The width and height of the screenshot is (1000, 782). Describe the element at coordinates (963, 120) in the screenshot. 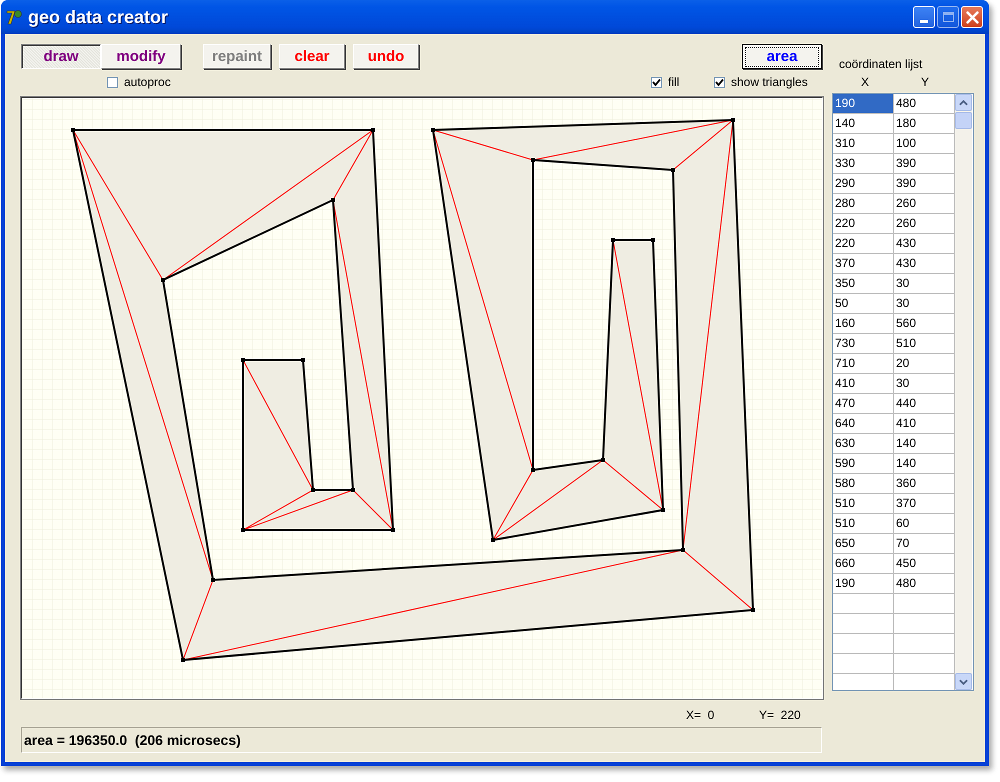

I see `scroll-thumb` at that location.